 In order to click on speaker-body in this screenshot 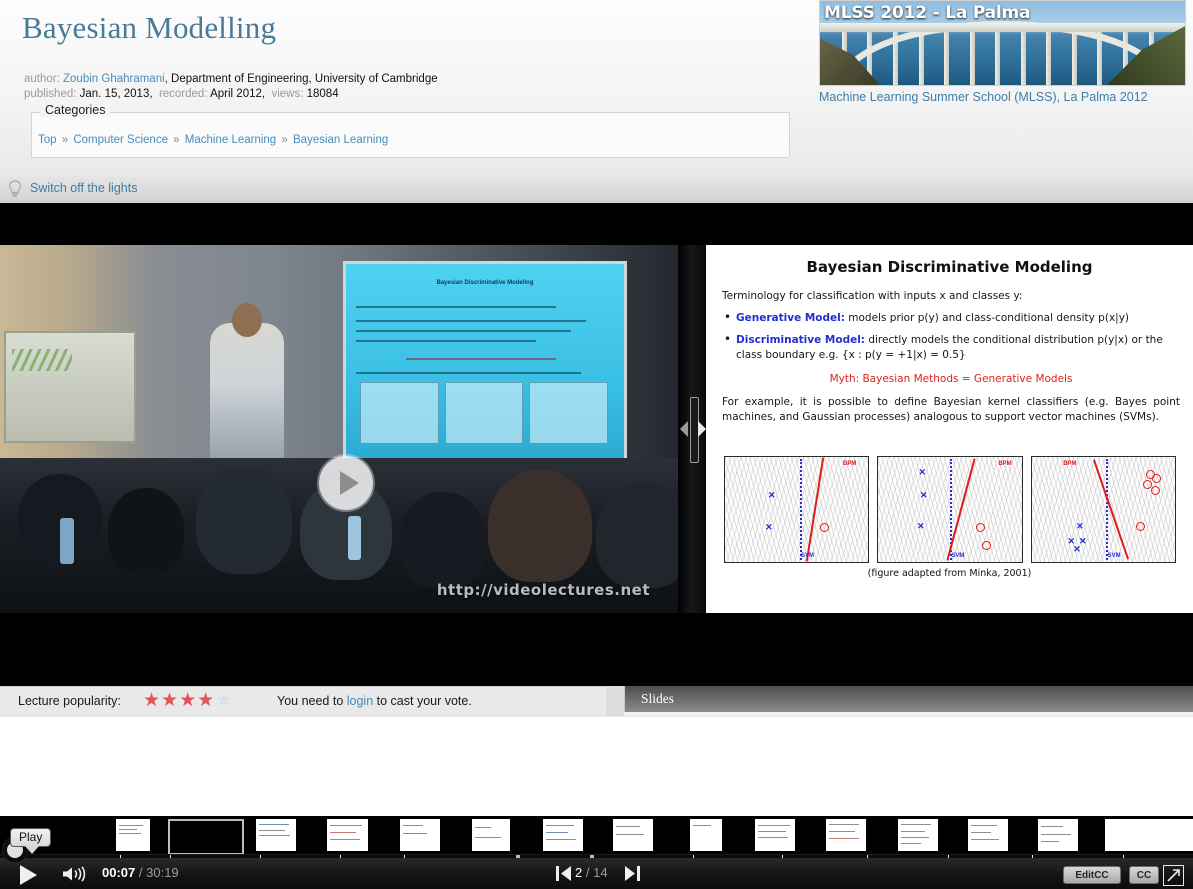, I will do `click(247, 398)`.